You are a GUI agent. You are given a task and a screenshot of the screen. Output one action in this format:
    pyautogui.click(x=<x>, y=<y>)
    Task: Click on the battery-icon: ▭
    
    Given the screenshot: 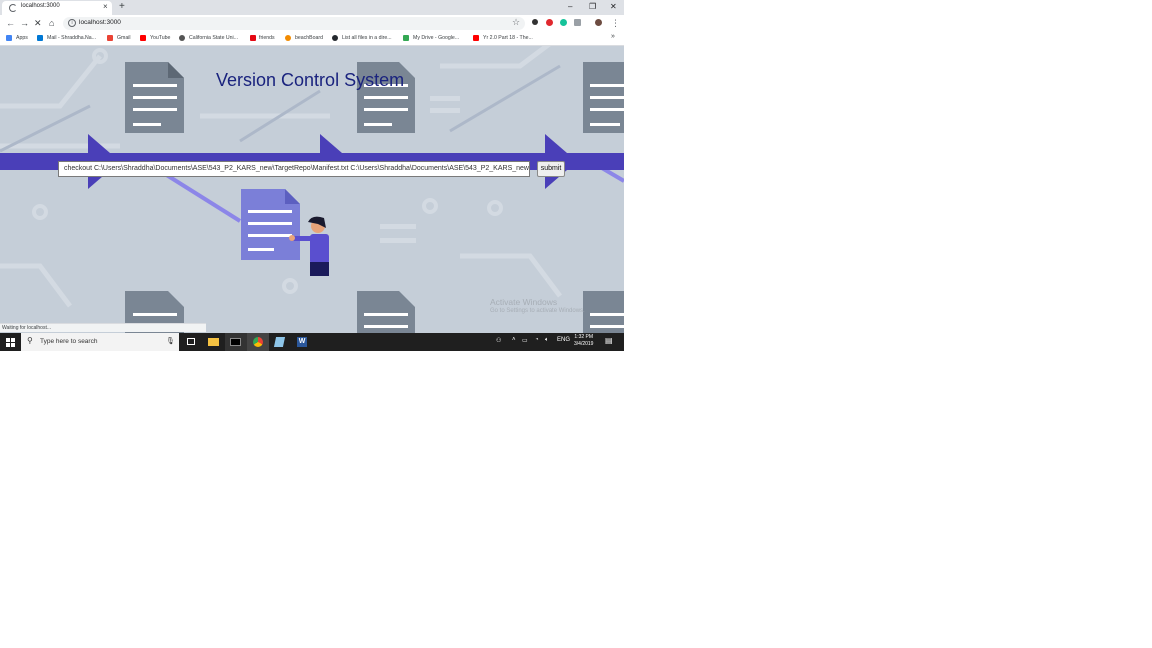 What is the action you would take?
    pyautogui.click(x=525, y=340)
    